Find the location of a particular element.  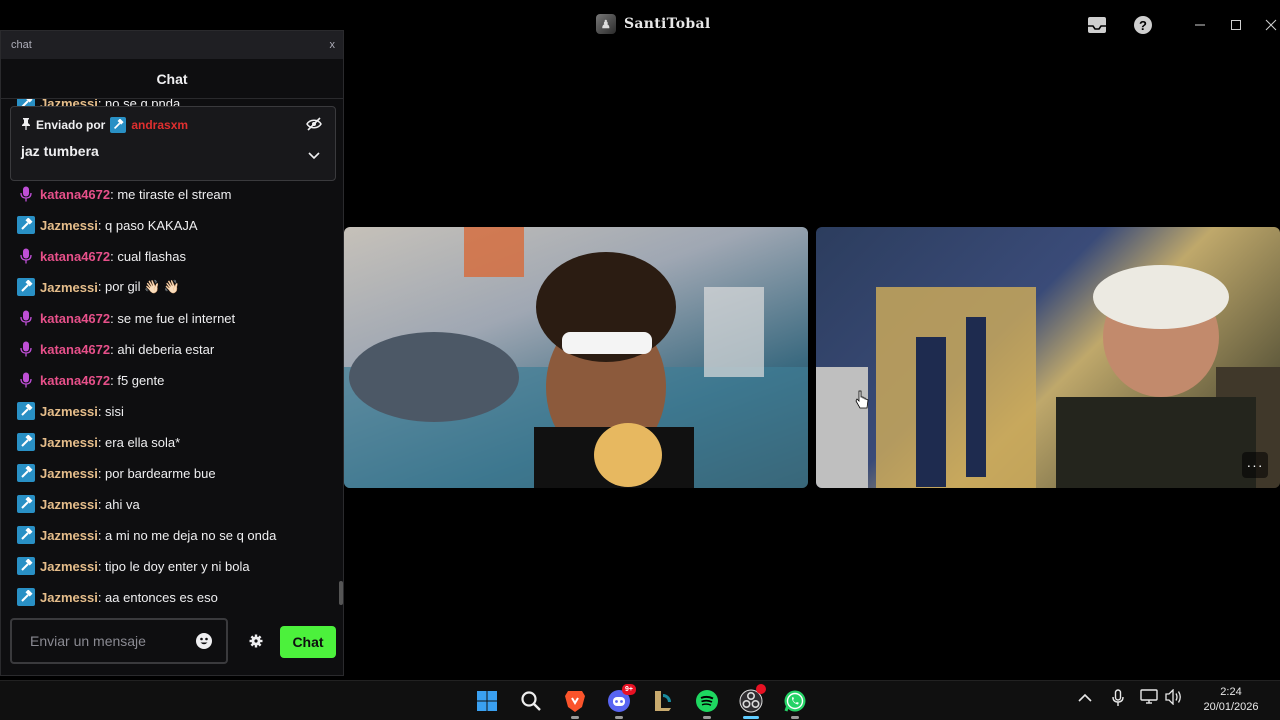

minimize-icon is located at coordinates (1200, 25).